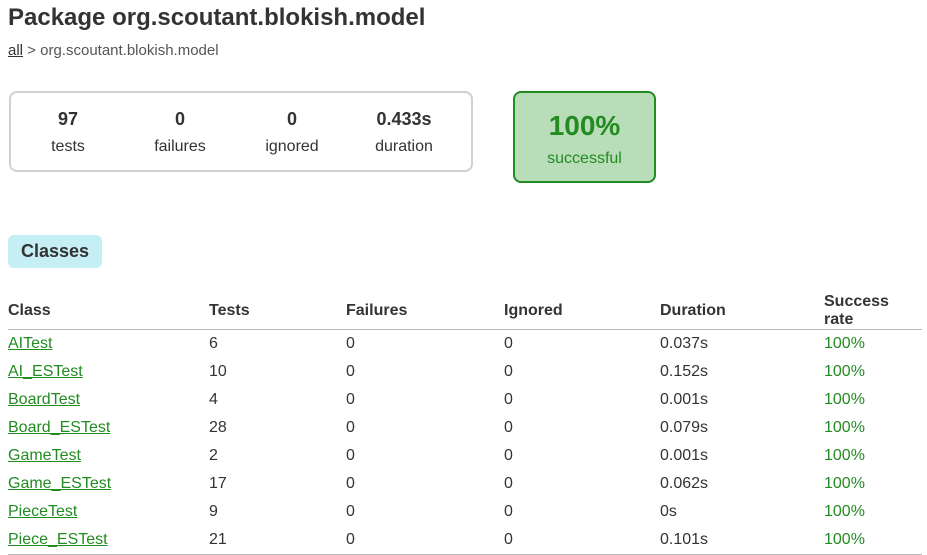  Describe the element at coordinates (213, 511) in the screenshot. I see `cell-tests: 9` at that location.